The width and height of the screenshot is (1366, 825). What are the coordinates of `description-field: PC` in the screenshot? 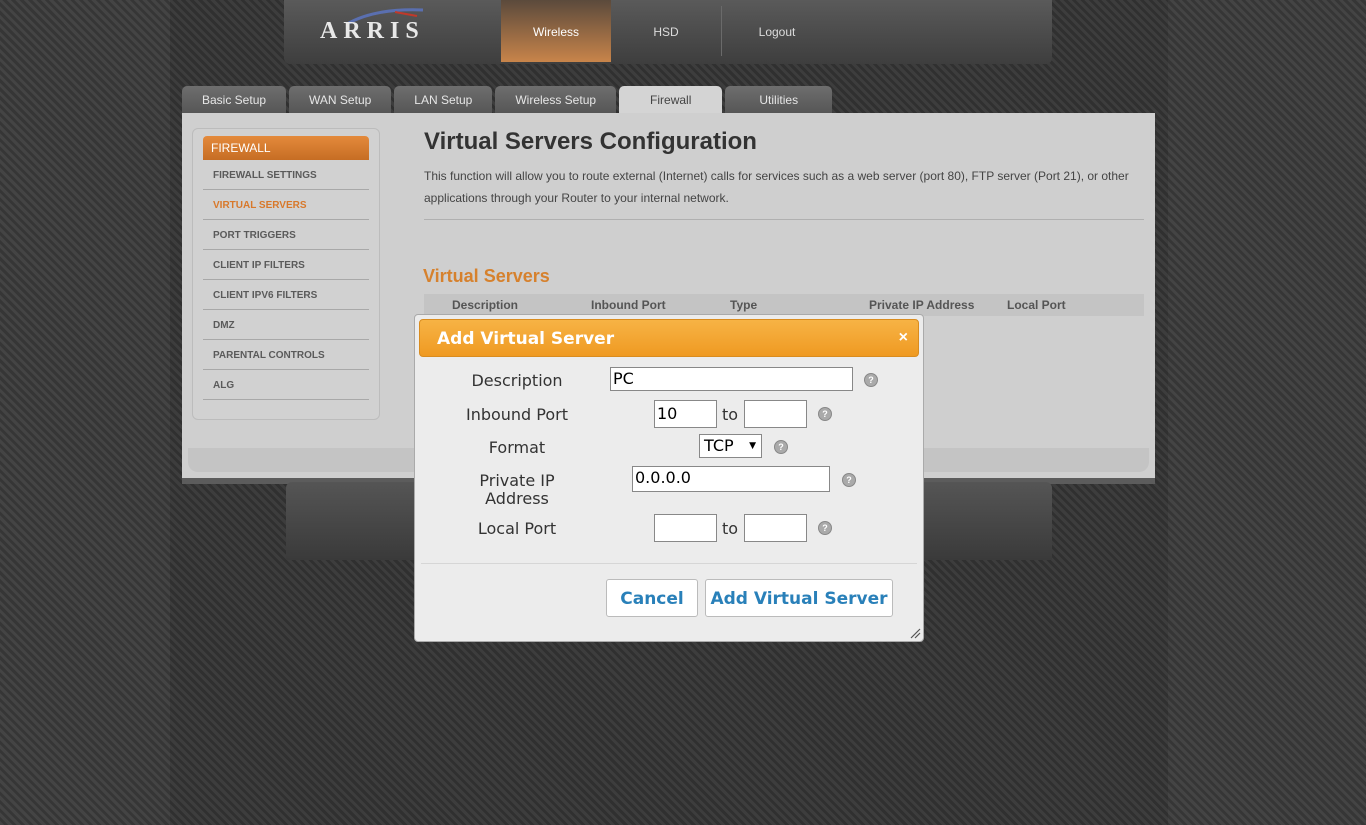 It's located at (731, 379).